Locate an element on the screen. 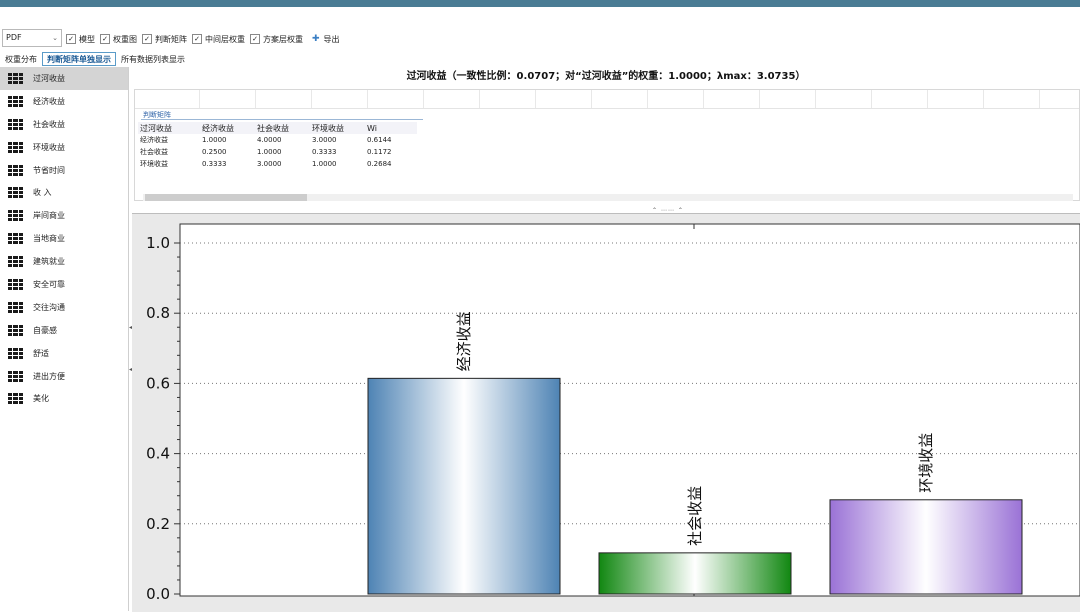  sidebar-item: 进出方便 is located at coordinates (64, 376).